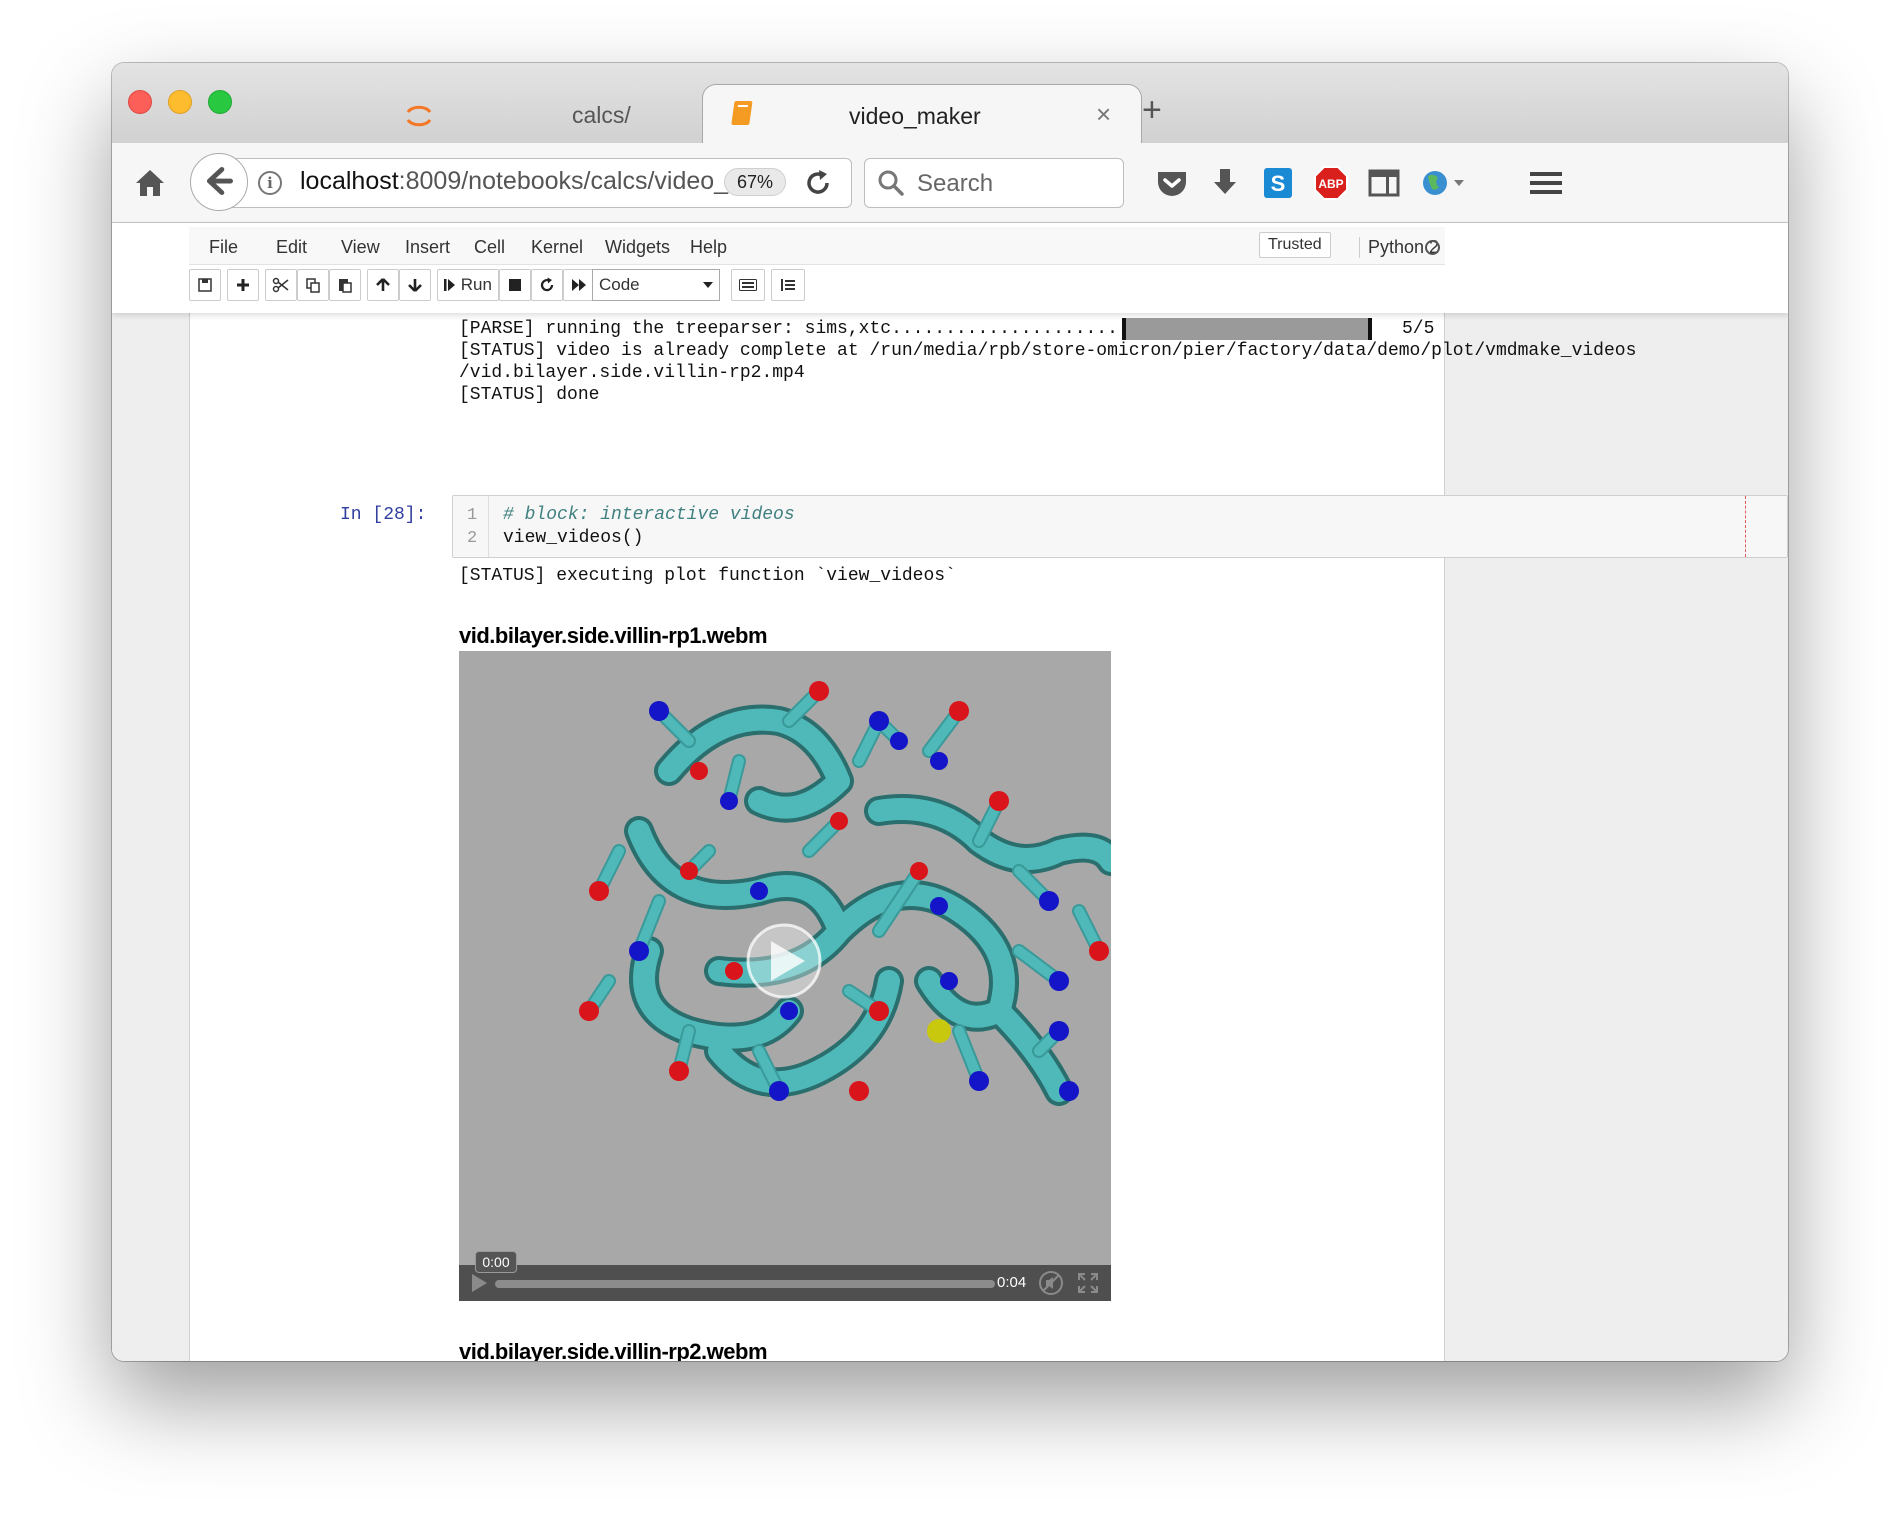 The width and height of the screenshot is (1900, 1518). I want to click on adblock-plus-icon: ABP, so click(1331, 183).